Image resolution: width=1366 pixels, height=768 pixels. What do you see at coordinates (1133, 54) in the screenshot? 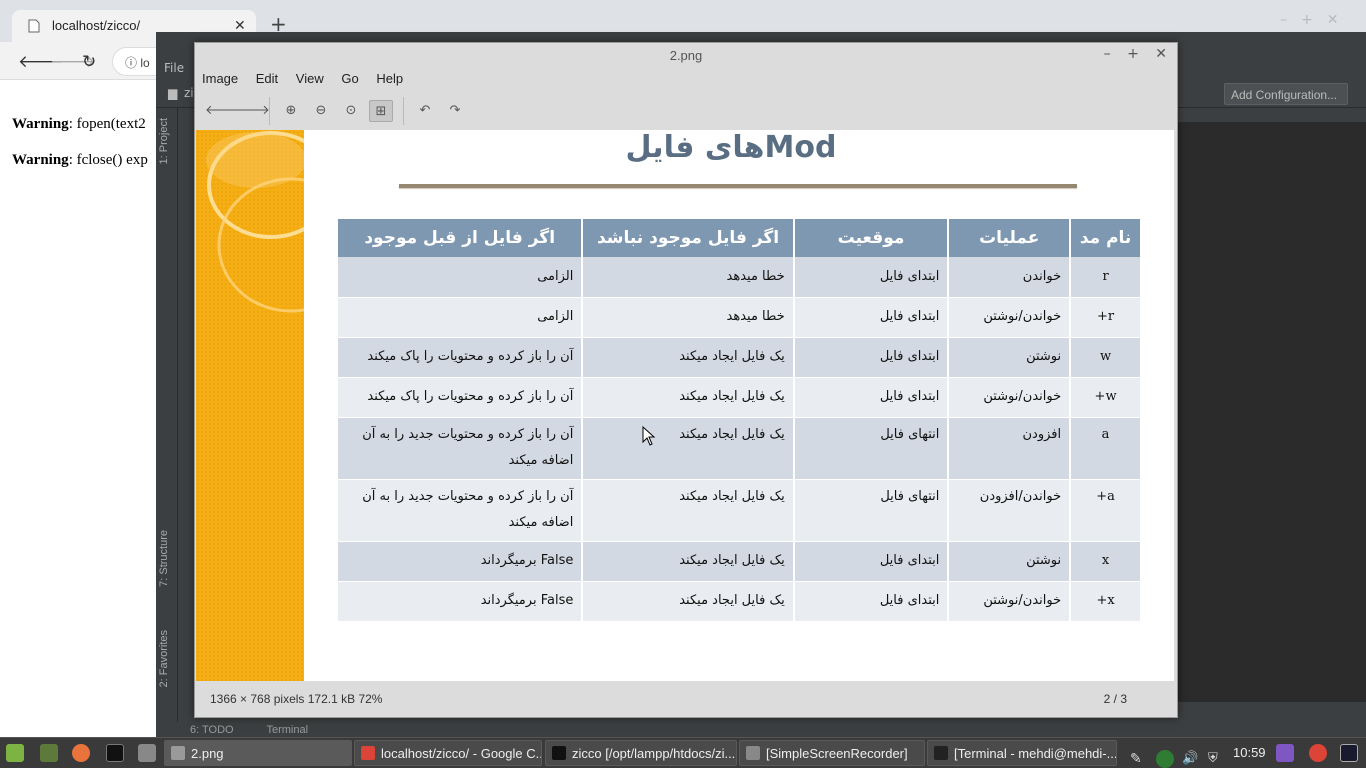
I see `maximize-icon: +` at bounding box center [1133, 54].